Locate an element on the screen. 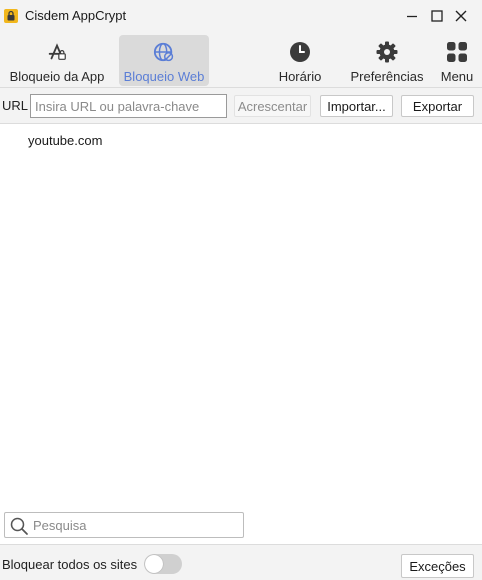 This screenshot has width=482, height=580. tab-app-lock-label: Bloqueio da App is located at coordinates (57, 76).